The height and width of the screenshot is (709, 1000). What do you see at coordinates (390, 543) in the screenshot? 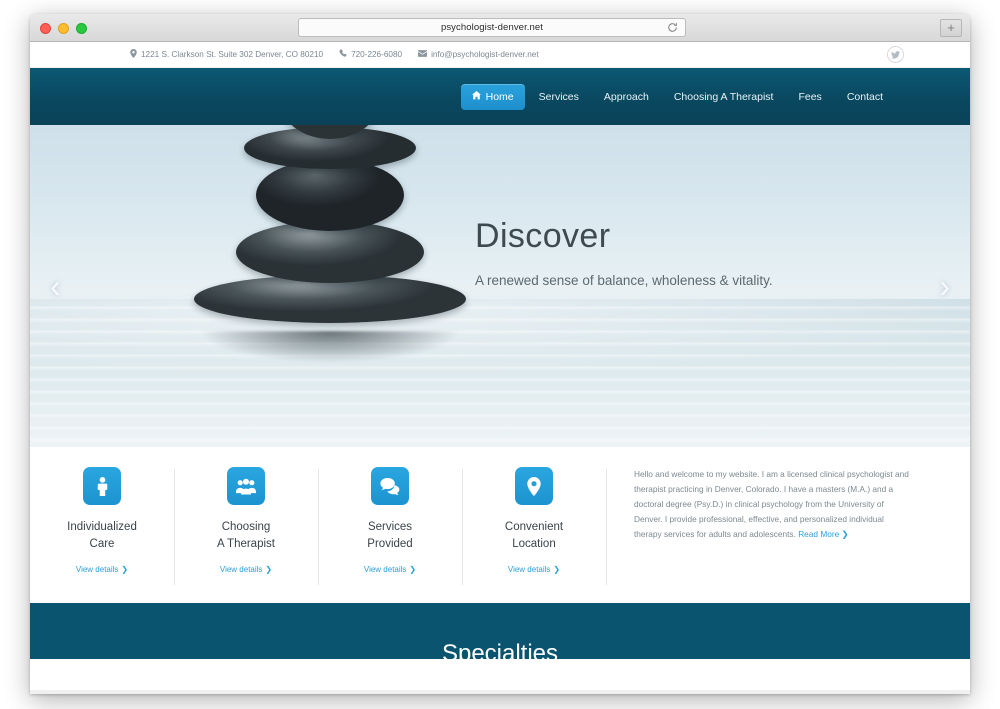
I see `feature-title-line2: Provided` at bounding box center [390, 543].